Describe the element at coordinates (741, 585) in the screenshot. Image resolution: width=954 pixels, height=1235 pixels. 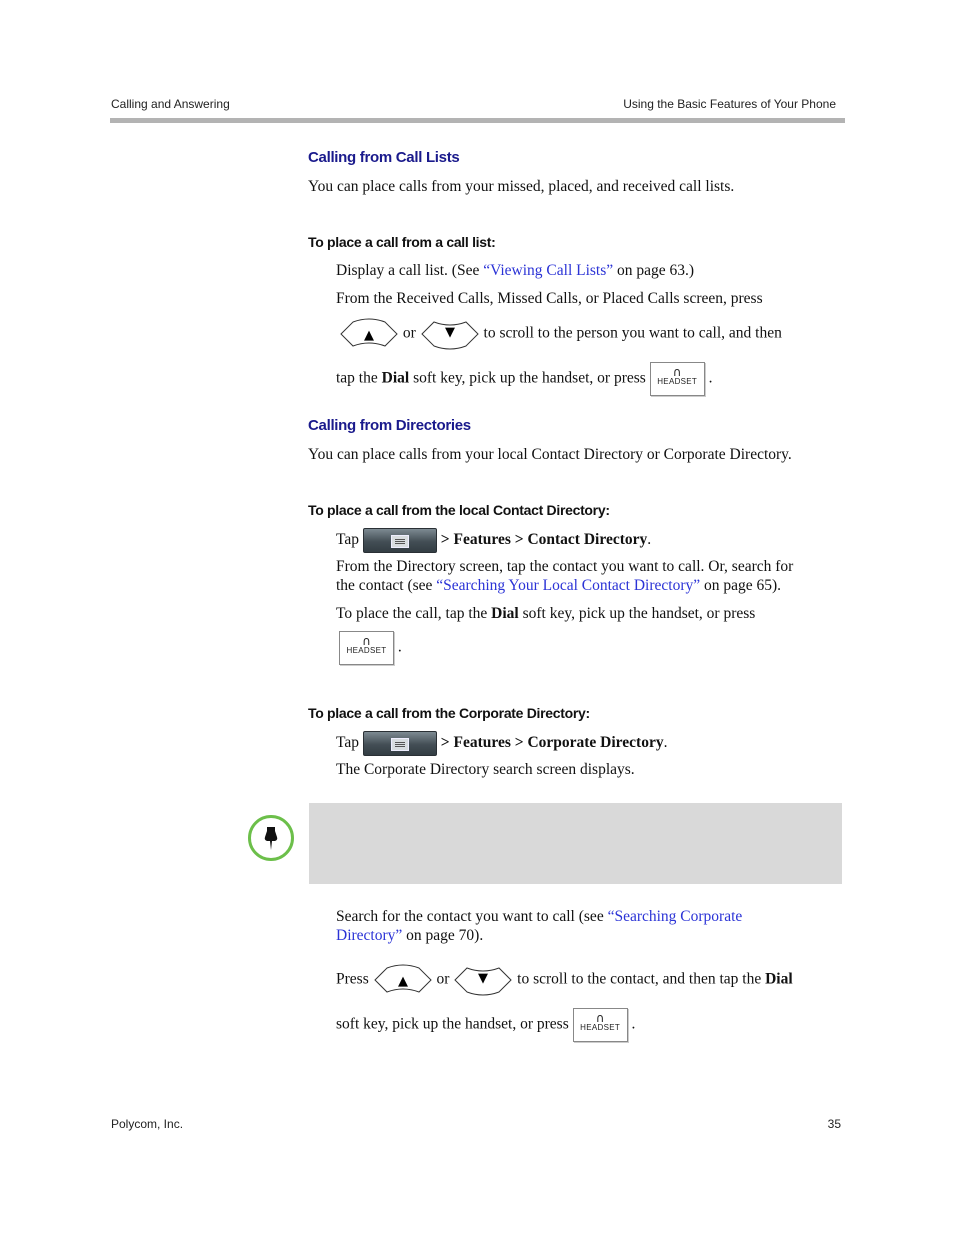
I see `text: on page 65).` at that location.